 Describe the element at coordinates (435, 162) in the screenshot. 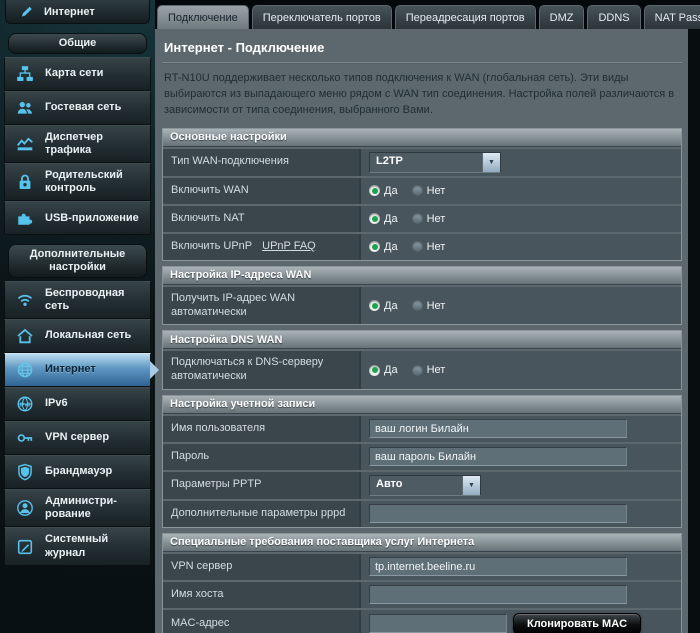

I see `wan-type-select: L2TP` at that location.